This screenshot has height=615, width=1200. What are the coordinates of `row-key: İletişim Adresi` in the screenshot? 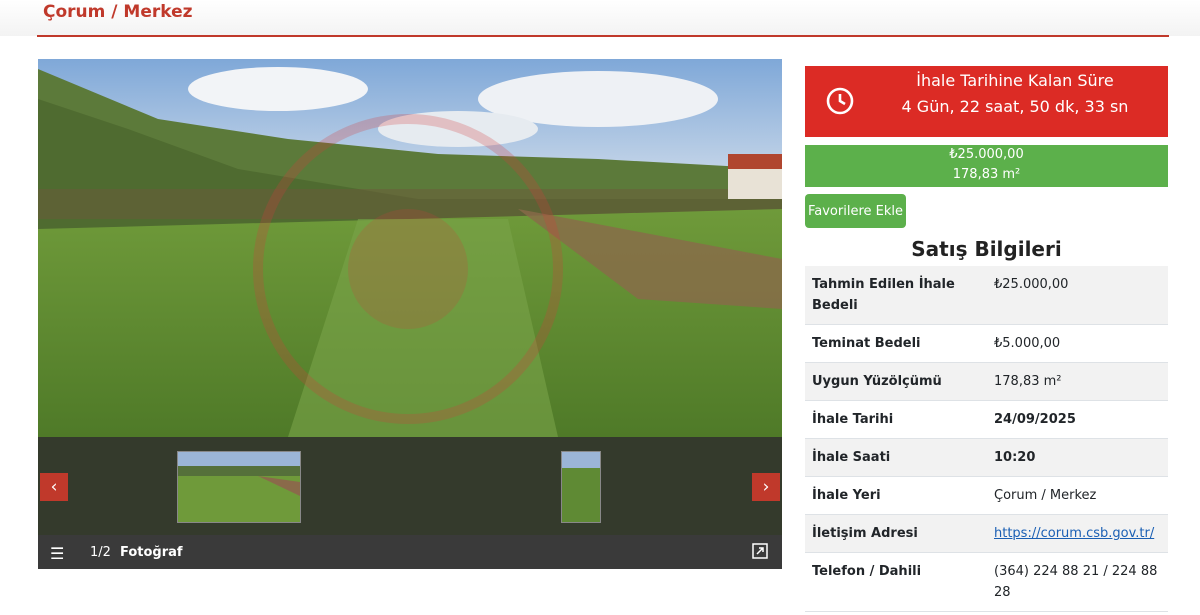 It's located at (896, 533).